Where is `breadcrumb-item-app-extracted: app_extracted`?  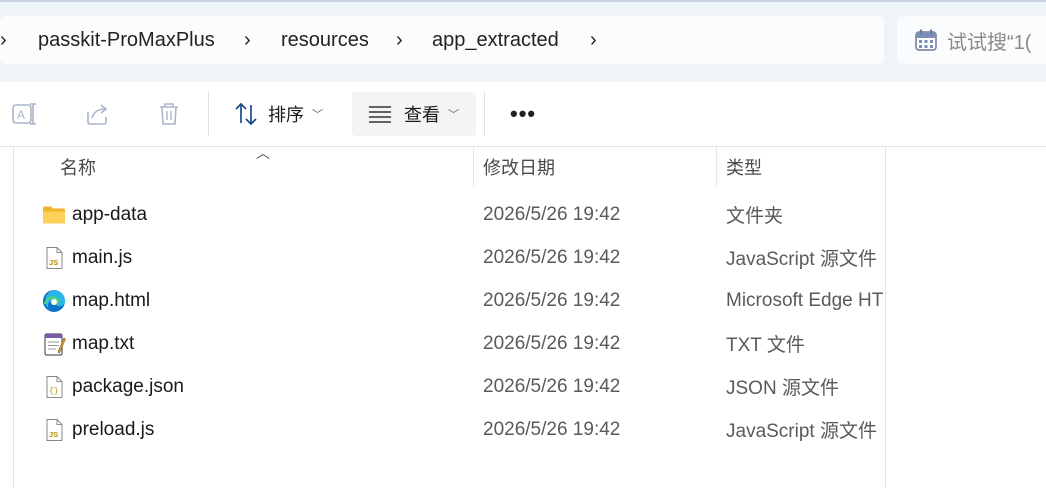 breadcrumb-item-app-extracted: app_extracted is located at coordinates (495, 40).